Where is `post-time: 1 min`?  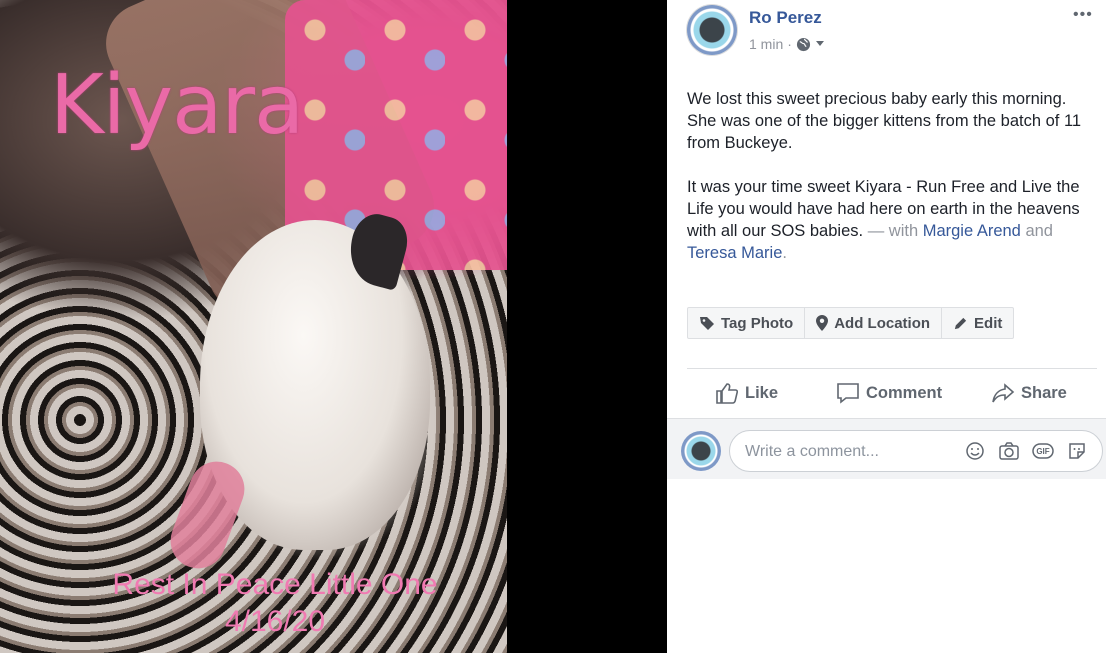
post-time: 1 min is located at coordinates (766, 44).